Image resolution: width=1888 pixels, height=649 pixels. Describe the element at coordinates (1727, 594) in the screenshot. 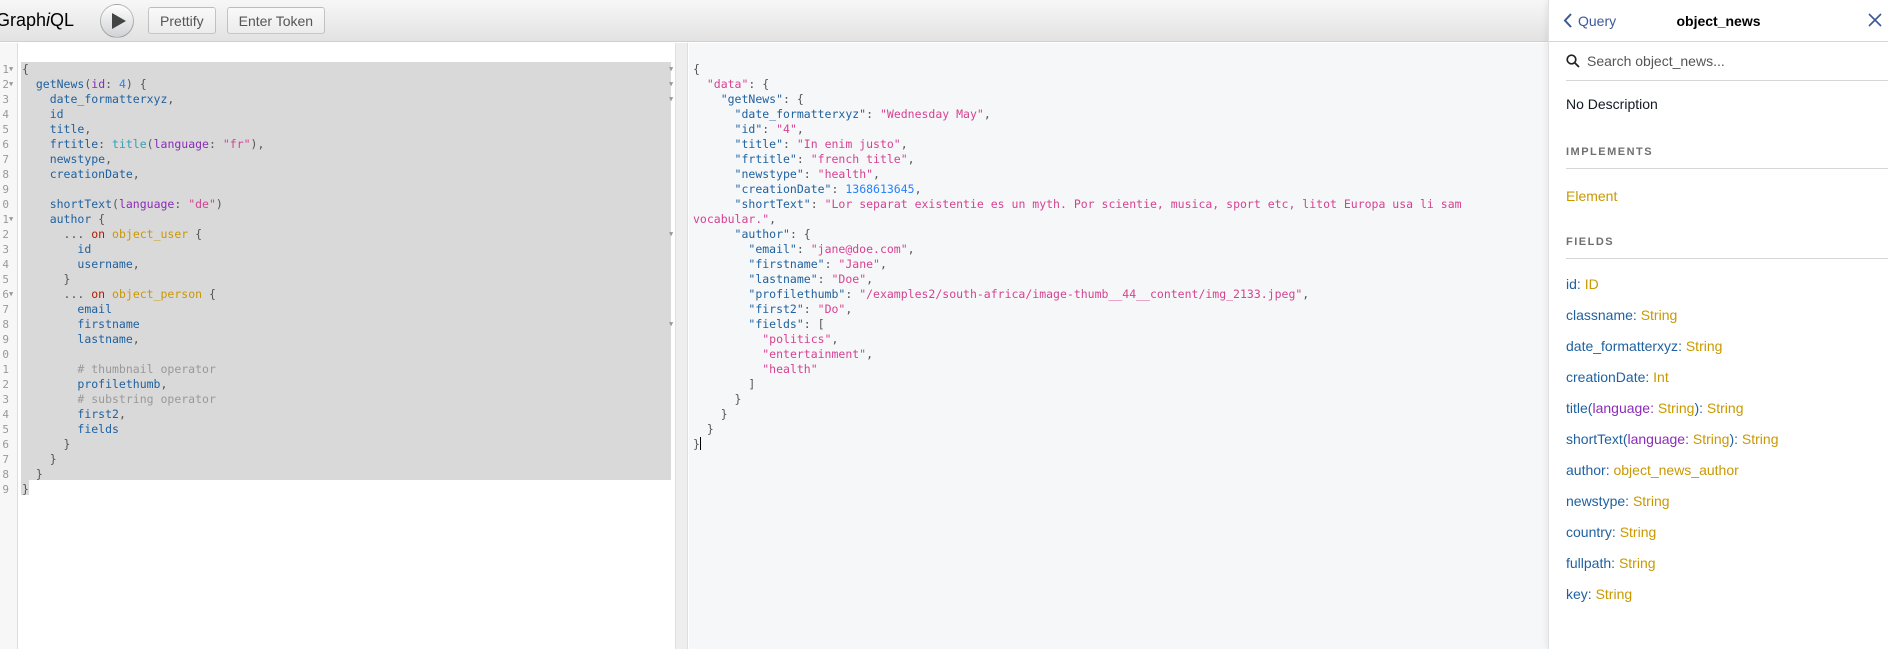

I see `field-item-key: key: String` at that location.